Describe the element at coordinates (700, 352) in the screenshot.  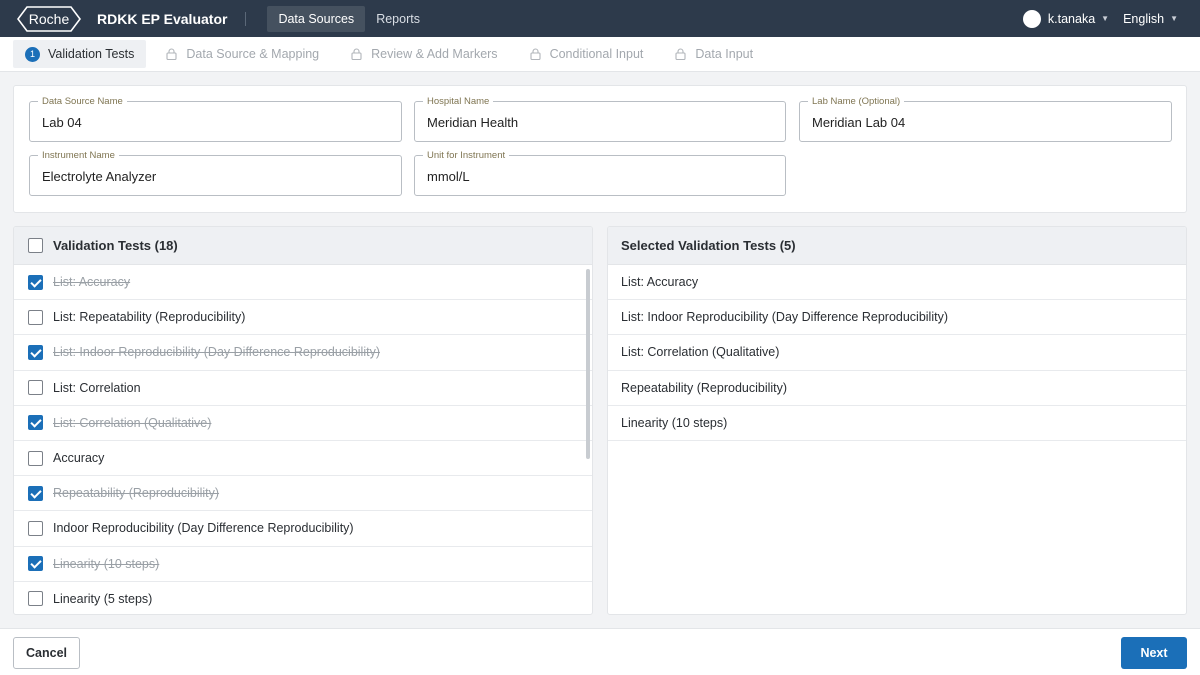
I see `selected-test-label: List: Correlation (Qualitative)` at that location.